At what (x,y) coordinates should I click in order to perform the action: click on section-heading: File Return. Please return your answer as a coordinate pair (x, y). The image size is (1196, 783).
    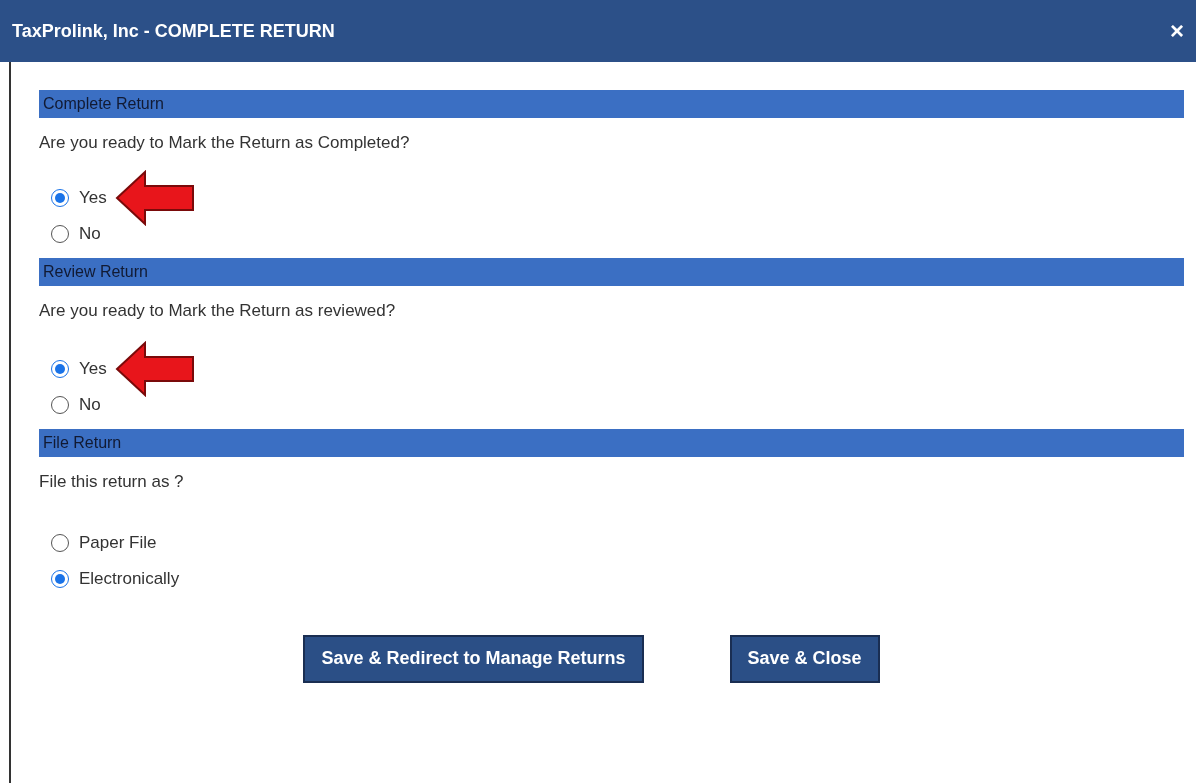
    Looking at the image, I should click on (82, 443).